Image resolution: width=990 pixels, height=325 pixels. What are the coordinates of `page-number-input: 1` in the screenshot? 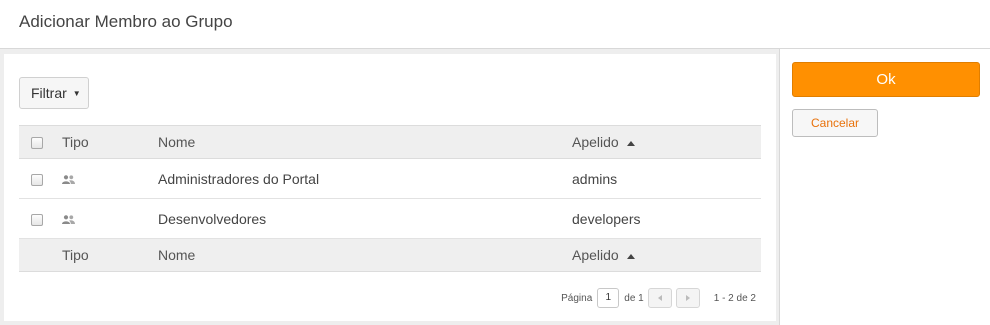 It's located at (608, 298).